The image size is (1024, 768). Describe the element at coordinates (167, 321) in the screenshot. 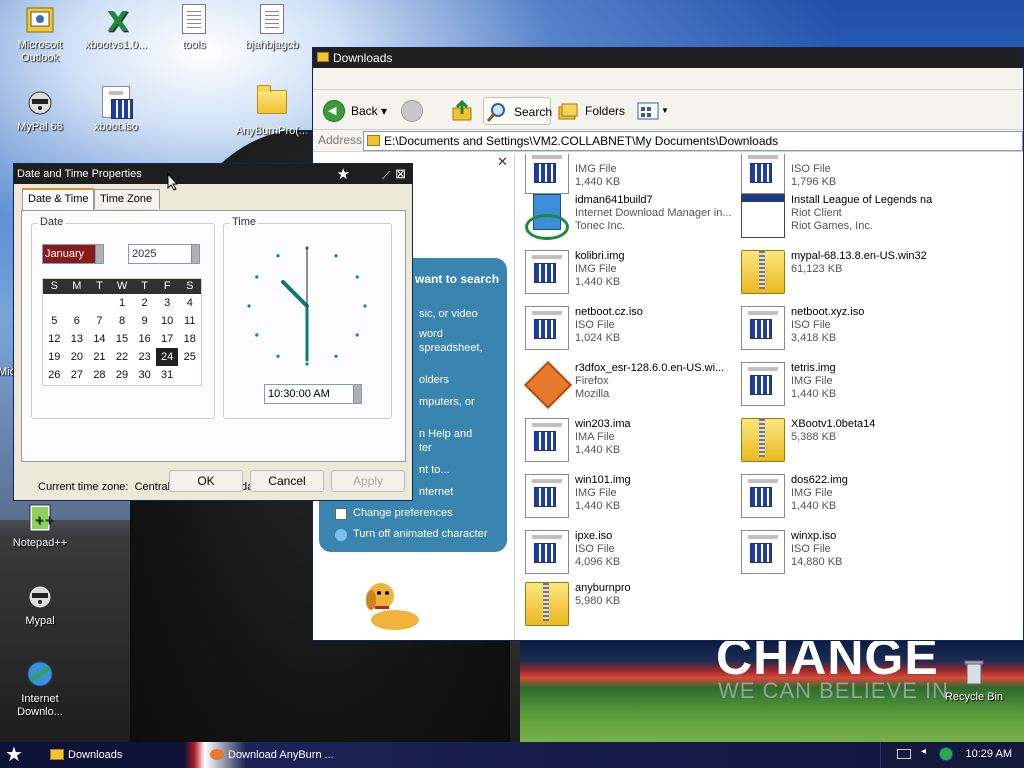

I see `calendar-day: 10` at that location.